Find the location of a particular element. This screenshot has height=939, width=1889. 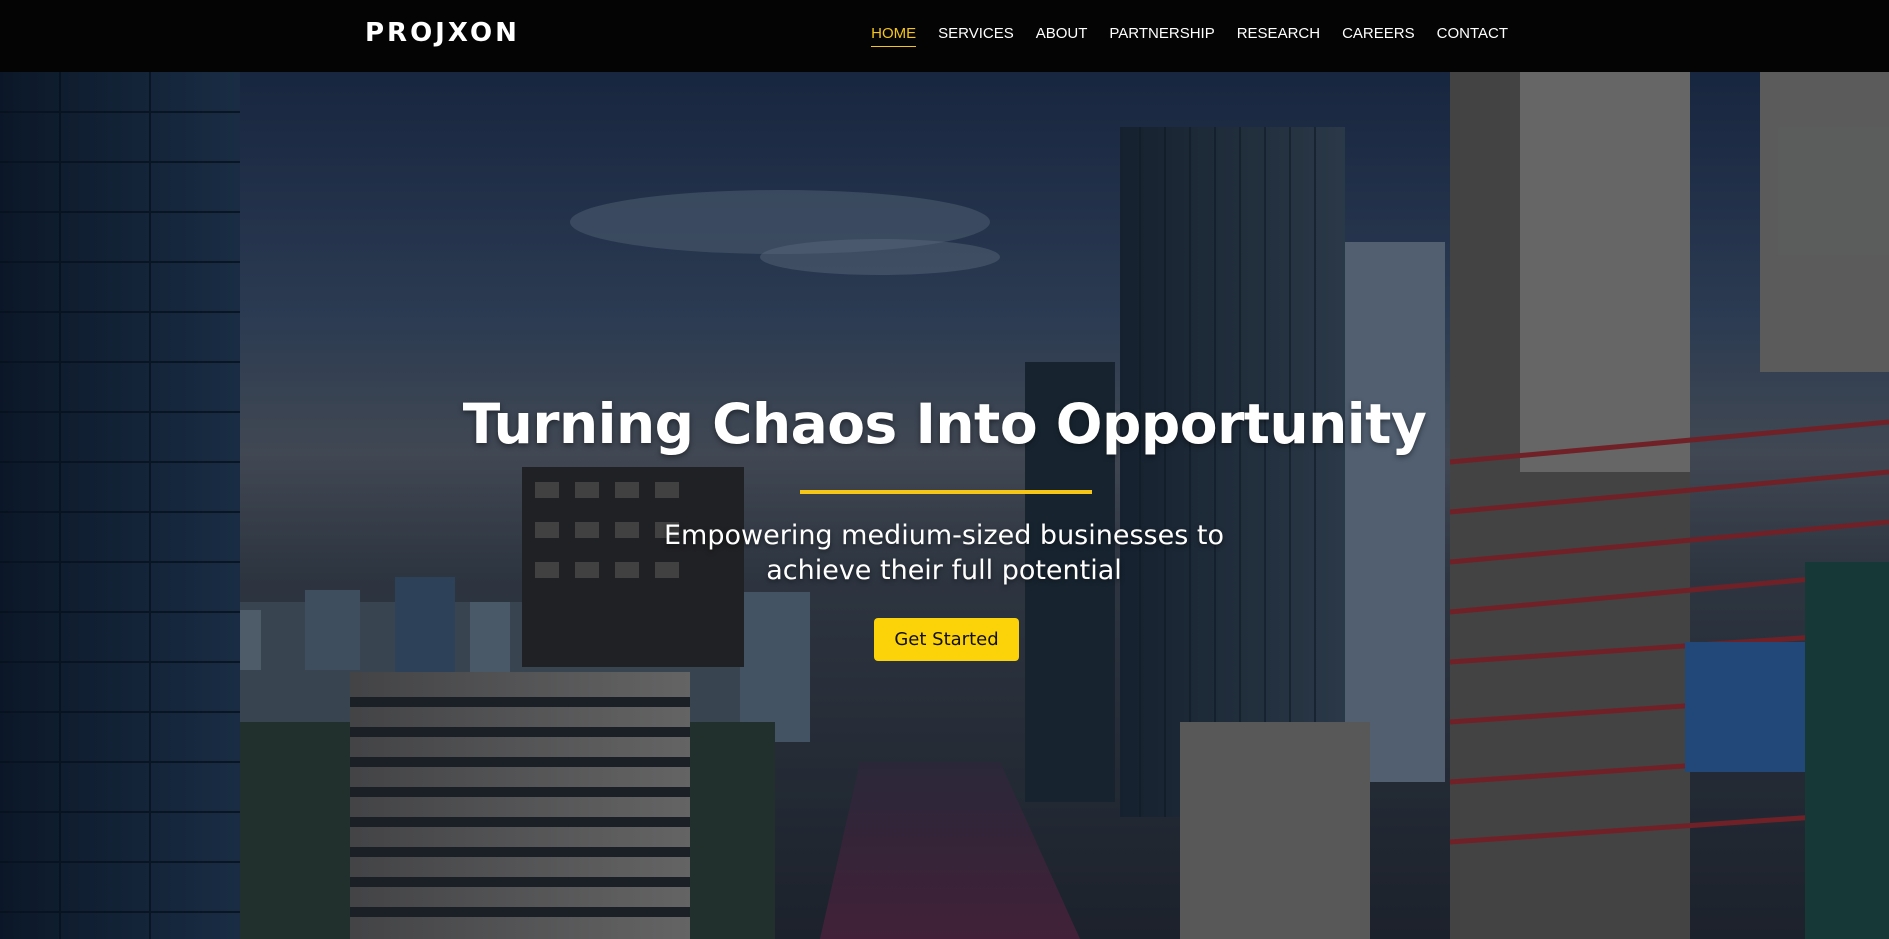

nav-link-partnership: PARTNERSHIP is located at coordinates (1161, 36).